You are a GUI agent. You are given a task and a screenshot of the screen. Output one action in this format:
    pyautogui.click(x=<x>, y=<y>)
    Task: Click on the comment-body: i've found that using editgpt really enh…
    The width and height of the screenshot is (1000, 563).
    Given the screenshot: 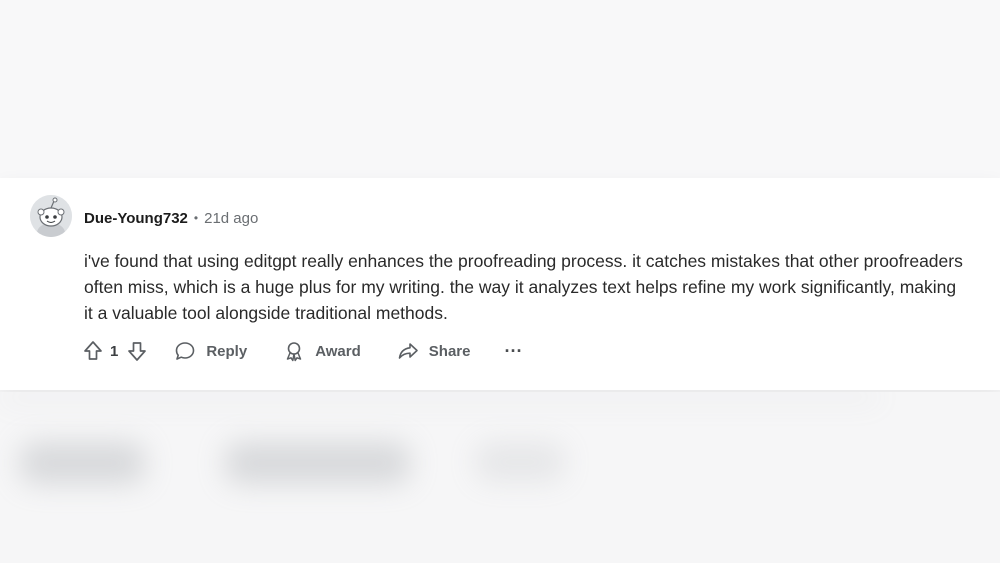 What is the action you would take?
    pyautogui.click(x=523, y=287)
    